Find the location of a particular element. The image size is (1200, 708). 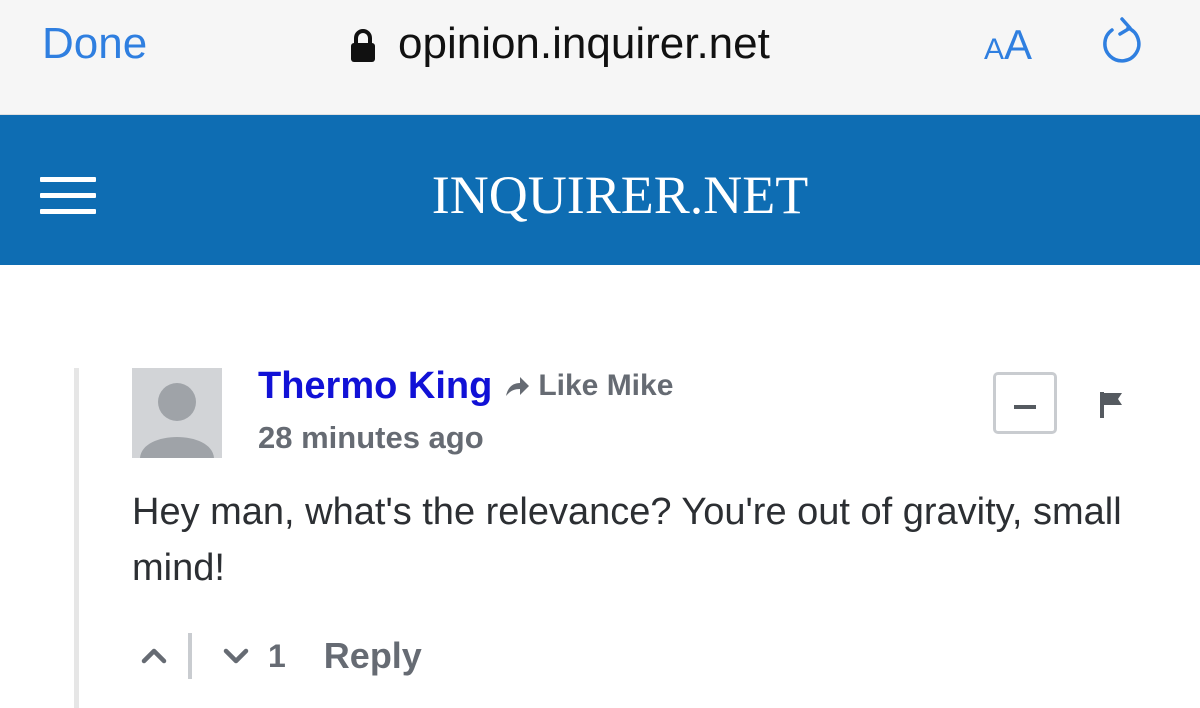

text-size-small-label: A is located at coordinates (994, 49).